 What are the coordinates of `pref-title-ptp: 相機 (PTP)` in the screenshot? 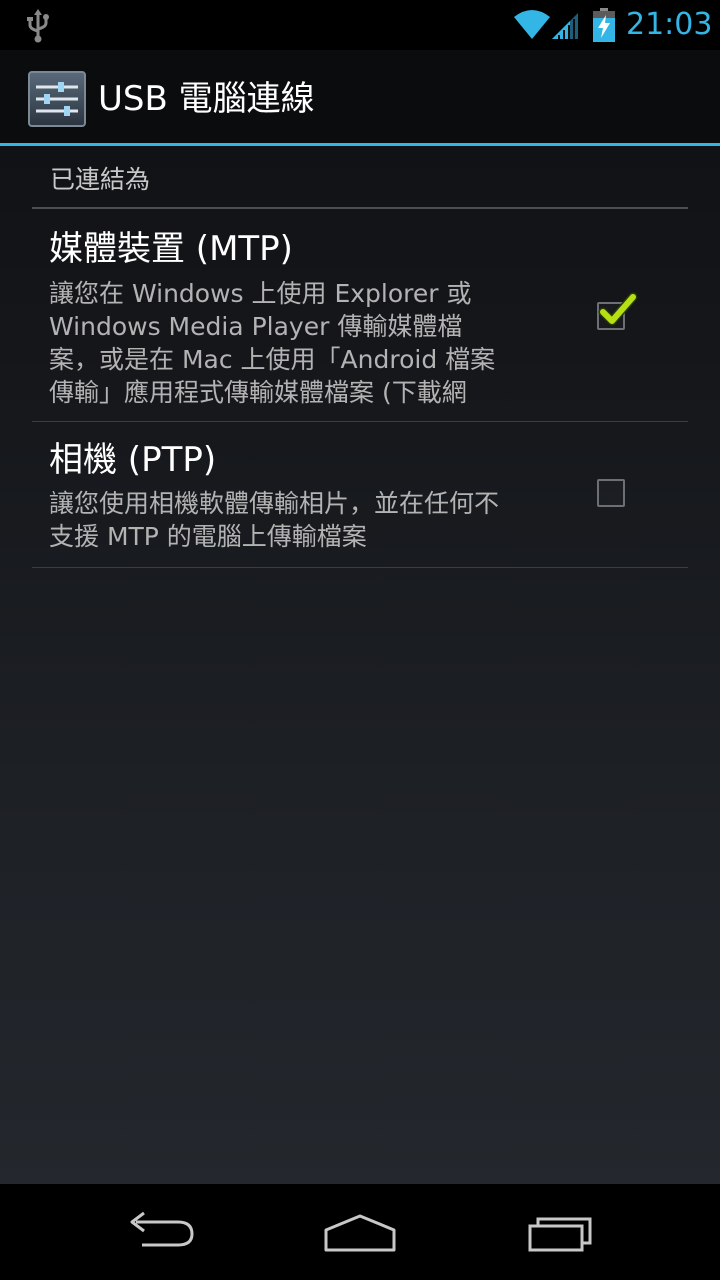 It's located at (133, 460).